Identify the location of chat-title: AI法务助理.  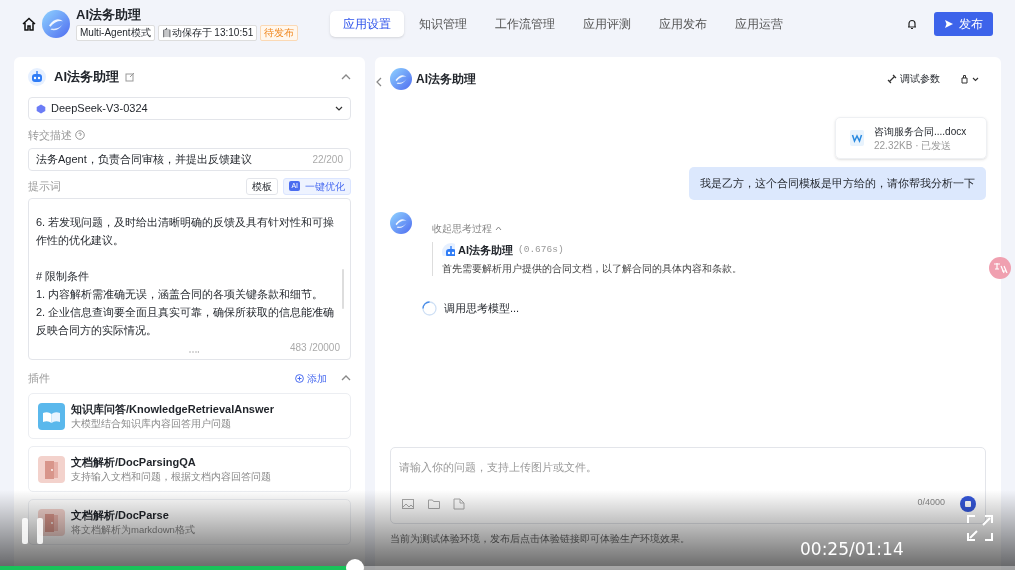
(446, 79).